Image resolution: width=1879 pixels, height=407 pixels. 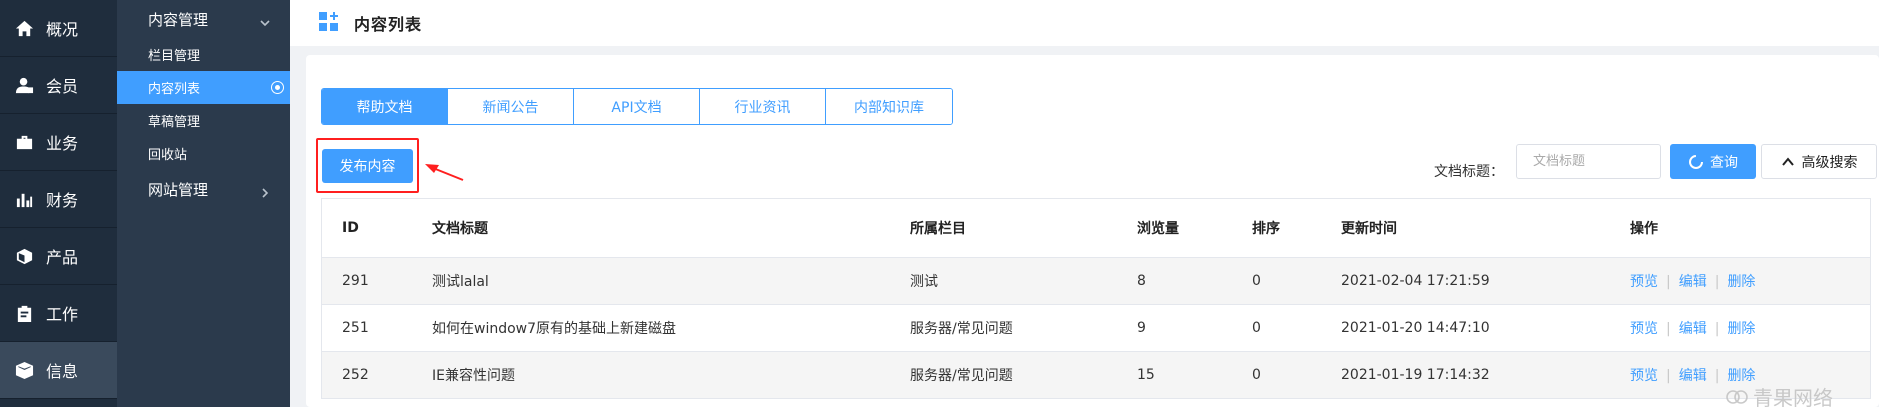 I want to click on clipboard-icon, so click(x=24, y=313).